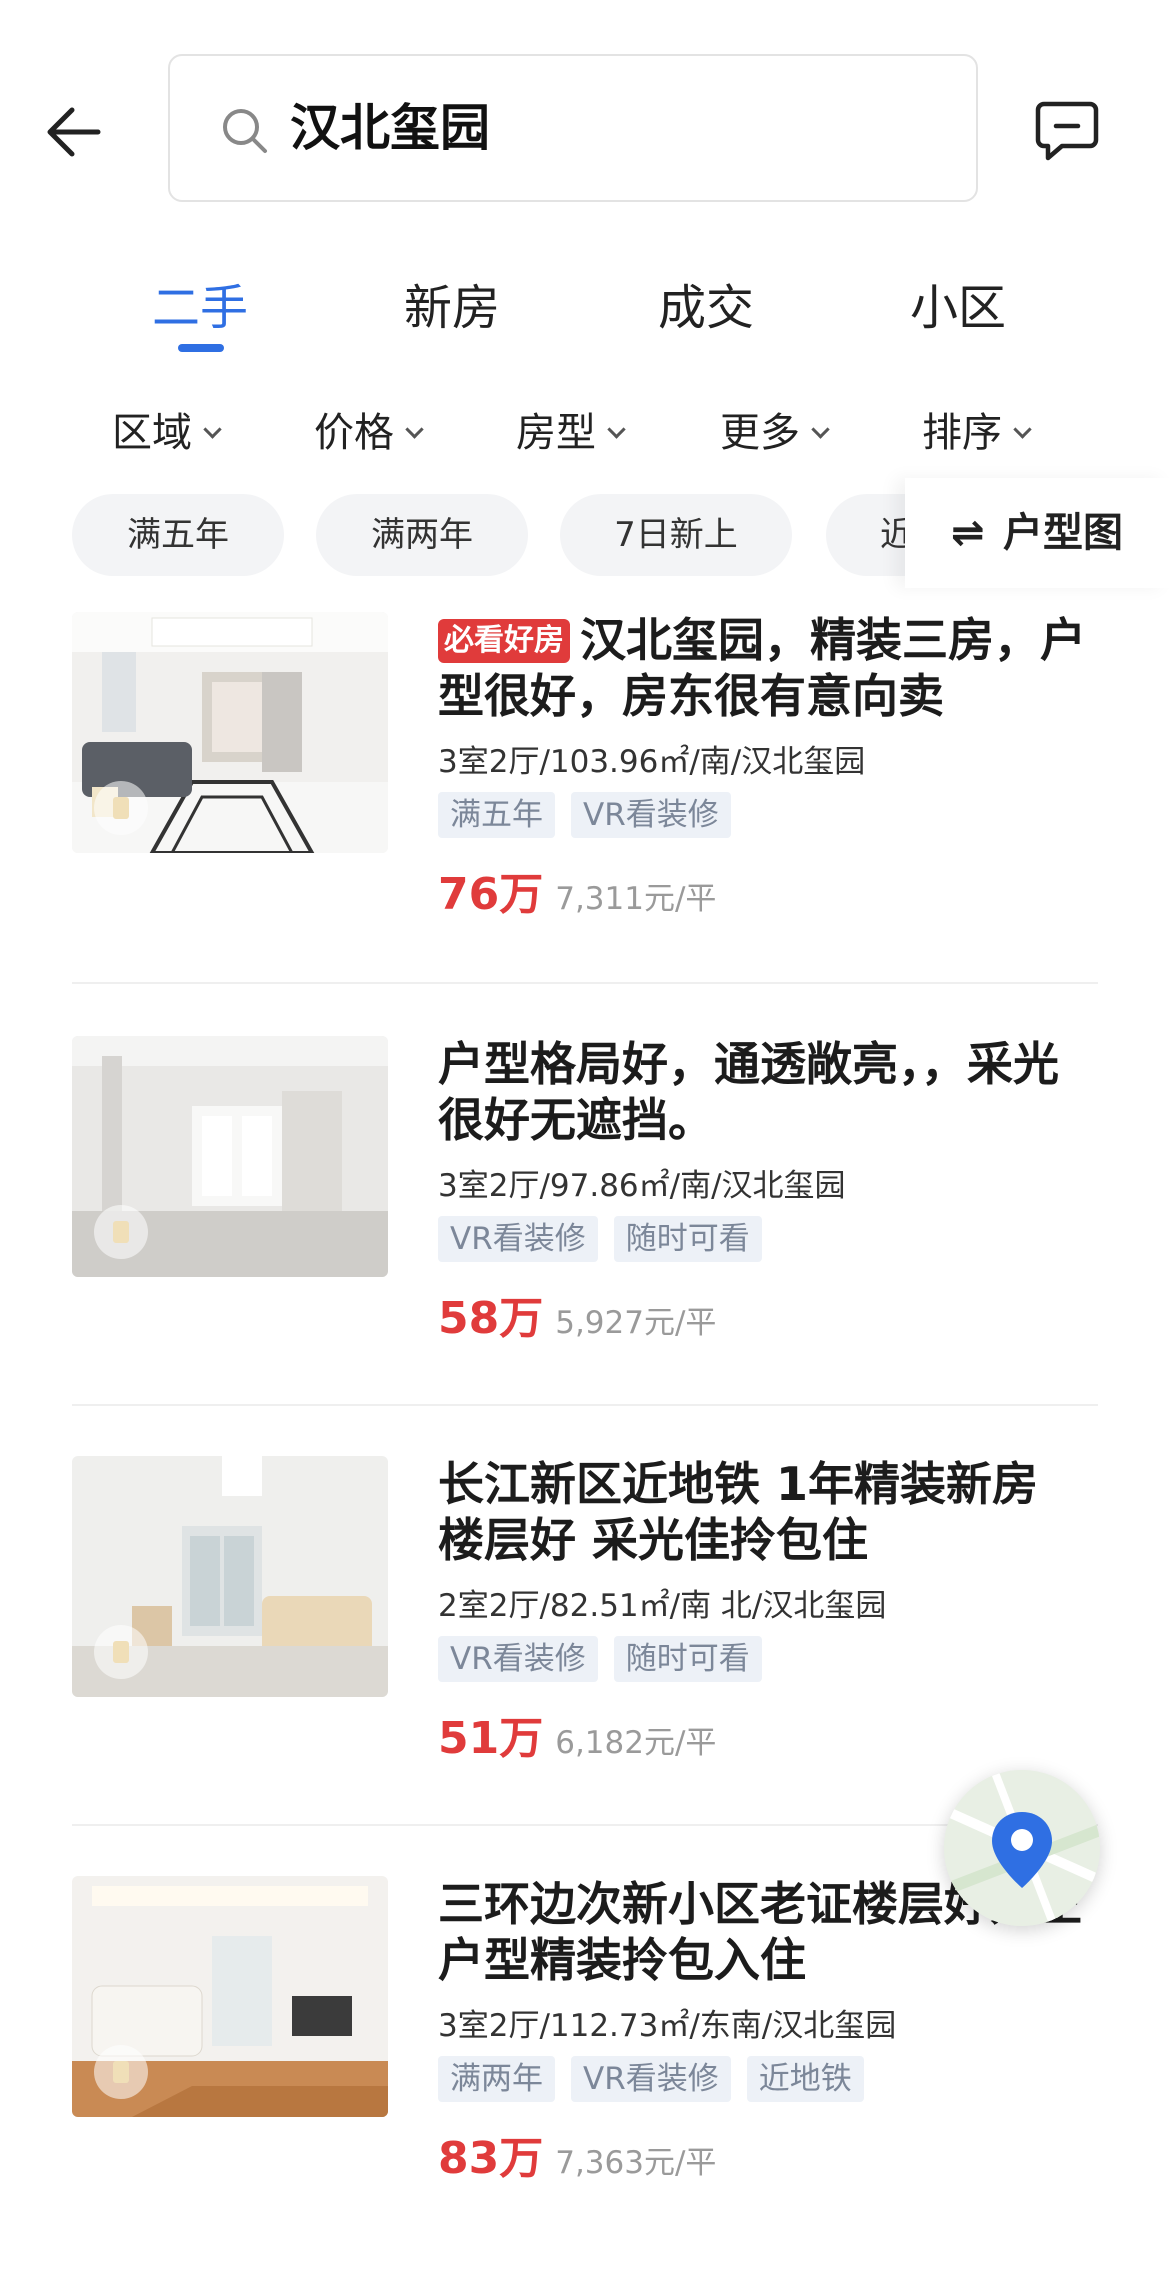 Image resolution: width=1170 pixels, height=2286 pixels. What do you see at coordinates (636, 2163) in the screenshot?
I see `unit-price: 7,363元/平` at bounding box center [636, 2163].